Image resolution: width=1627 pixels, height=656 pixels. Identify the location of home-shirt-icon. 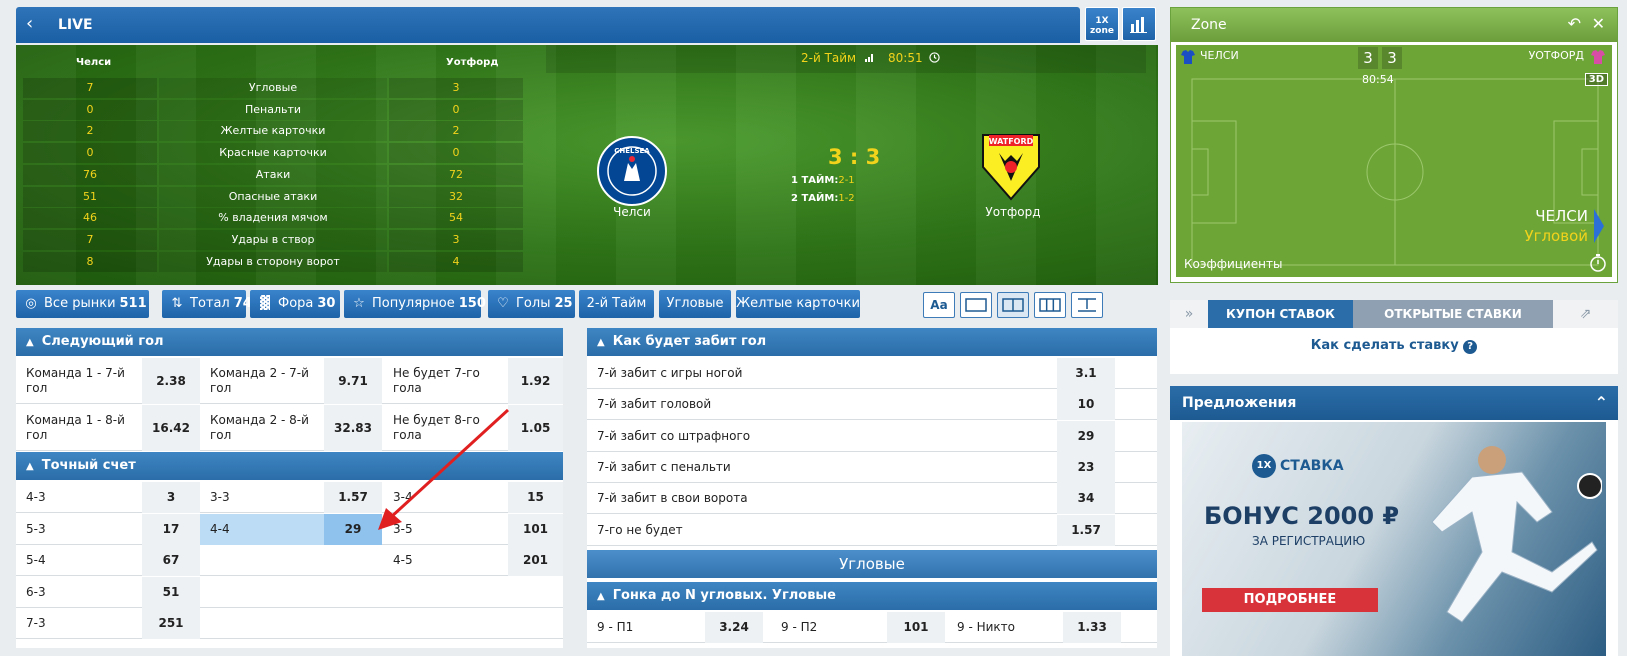
(1188, 57).